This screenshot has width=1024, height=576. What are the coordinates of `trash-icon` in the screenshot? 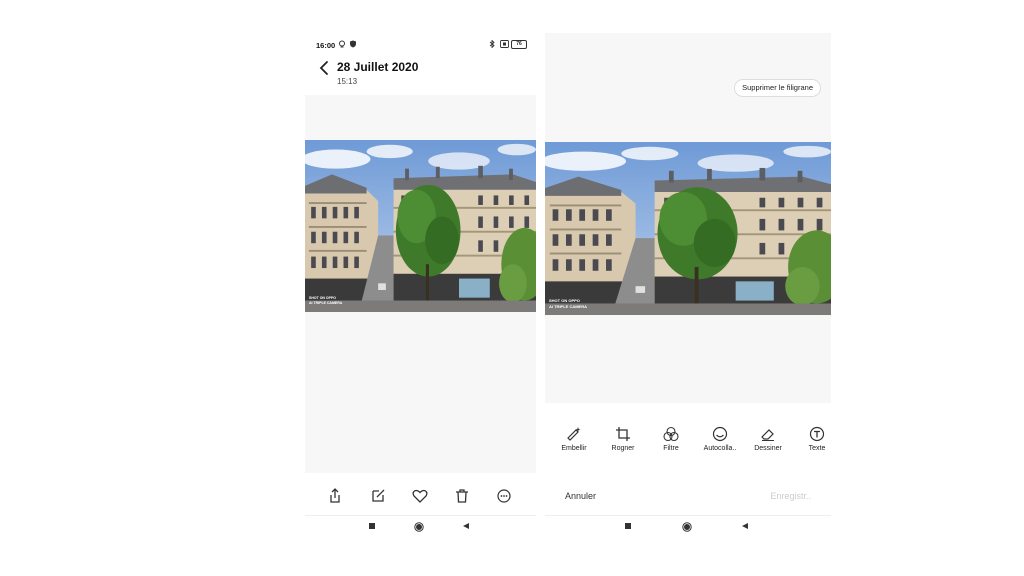 It's located at (462, 496).